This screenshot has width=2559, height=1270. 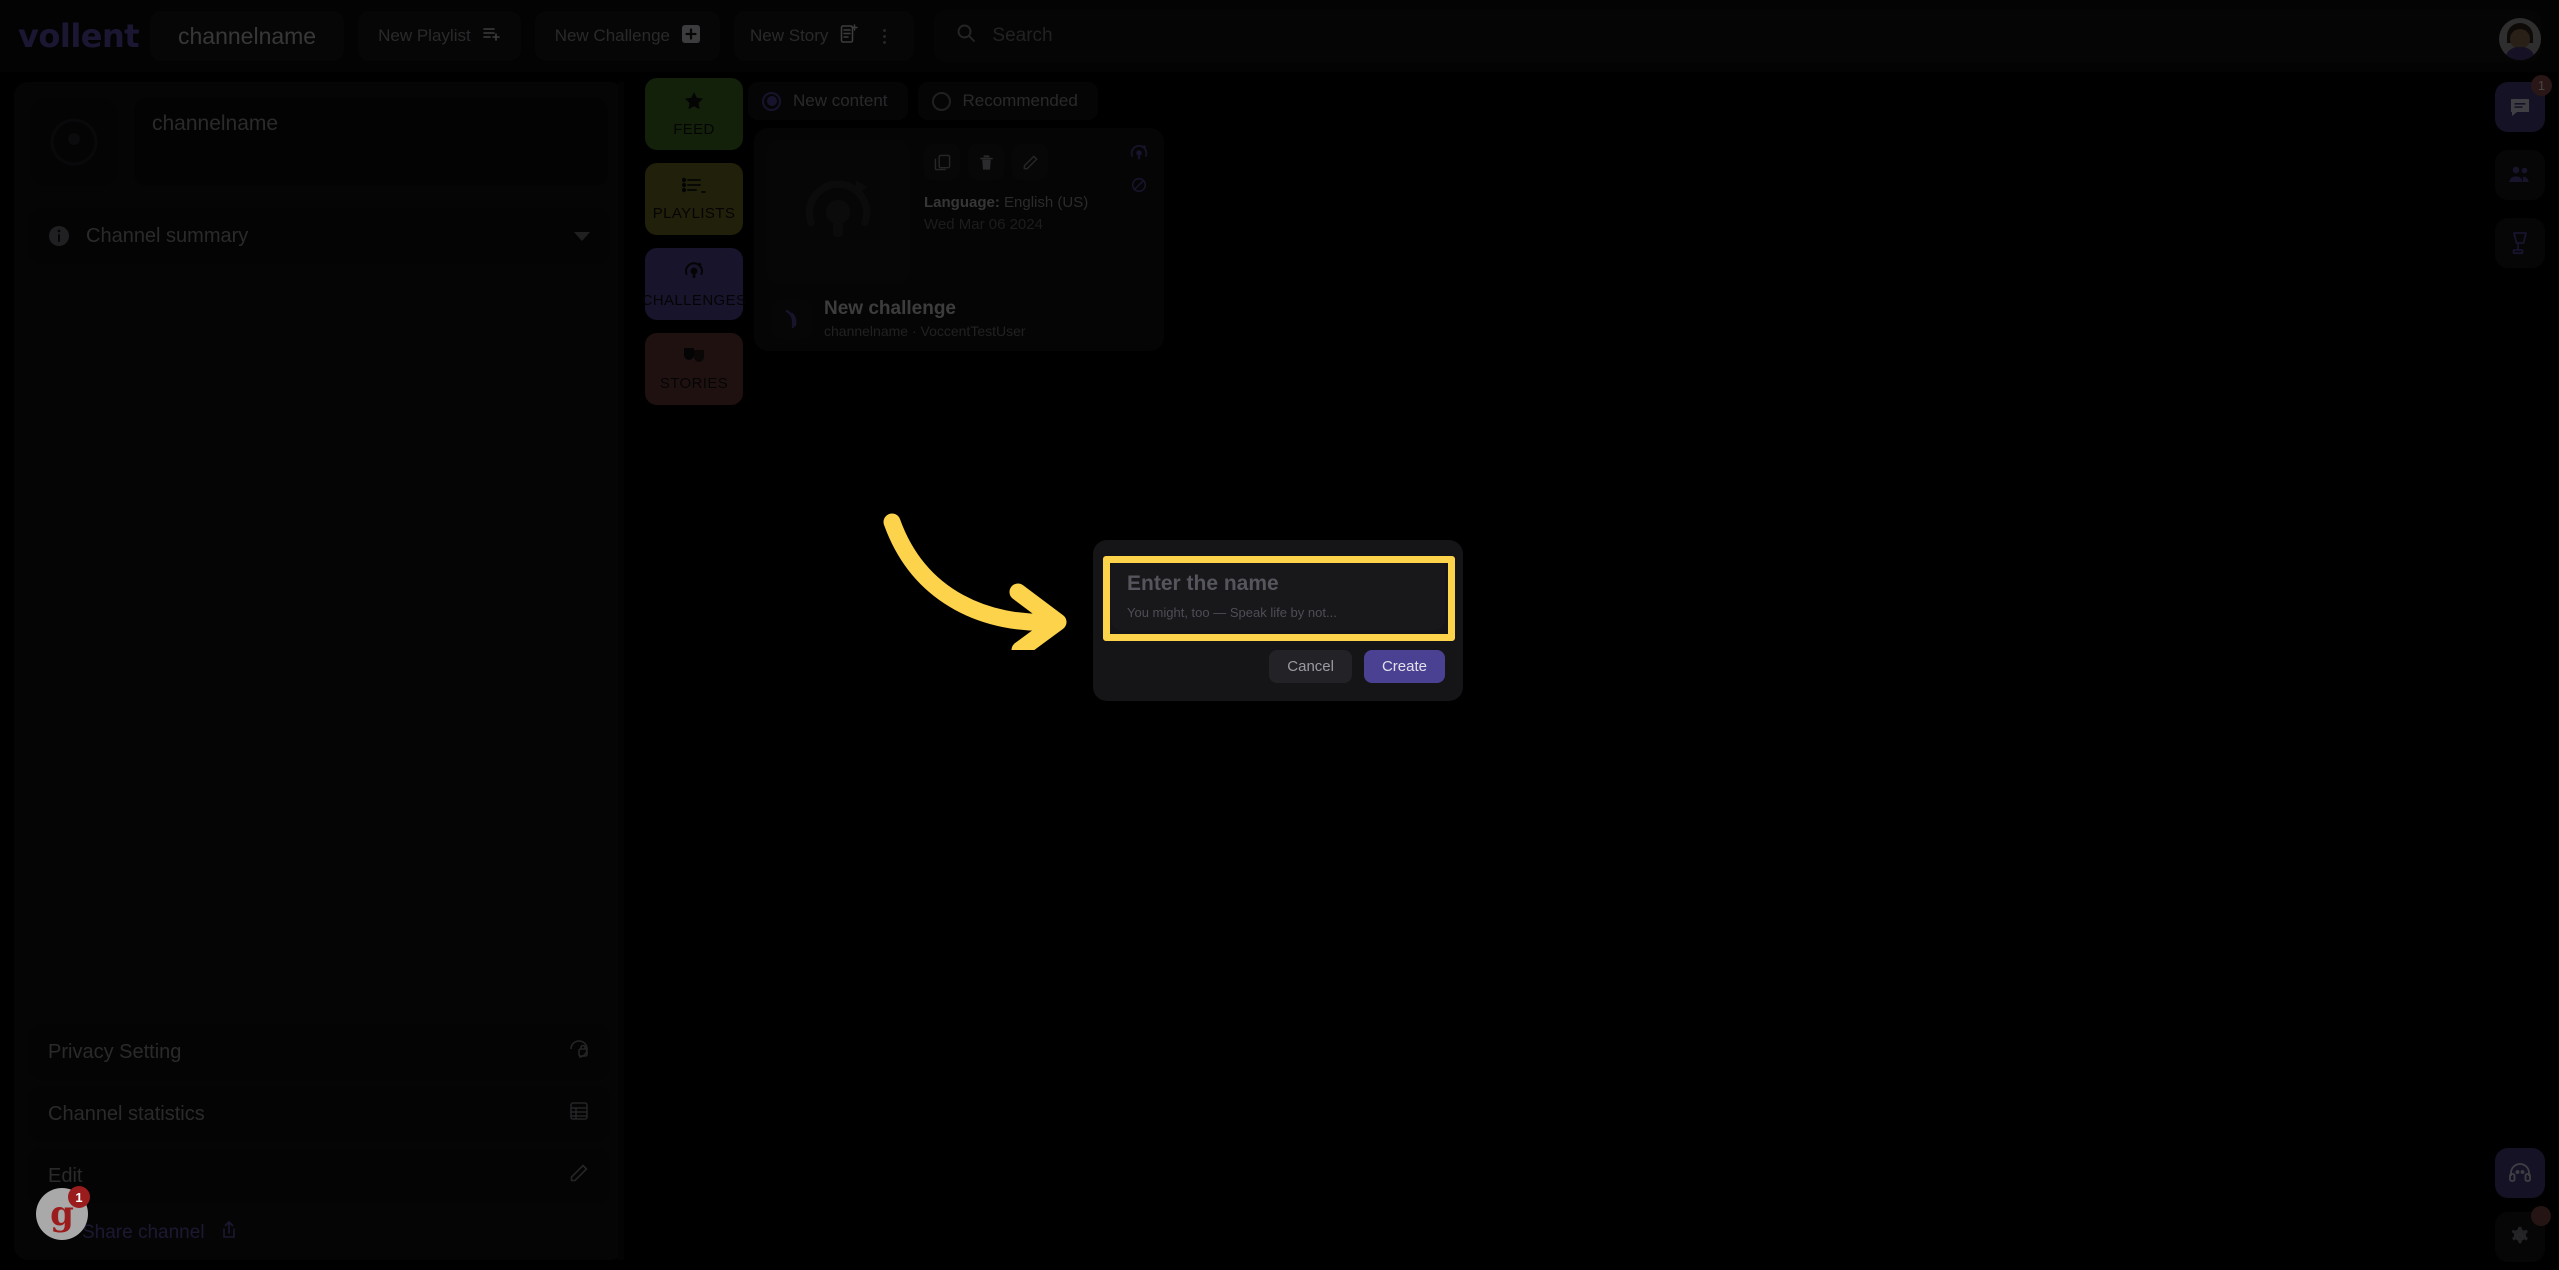 What do you see at coordinates (771, 101) in the screenshot?
I see `radio-selected-icon` at bounding box center [771, 101].